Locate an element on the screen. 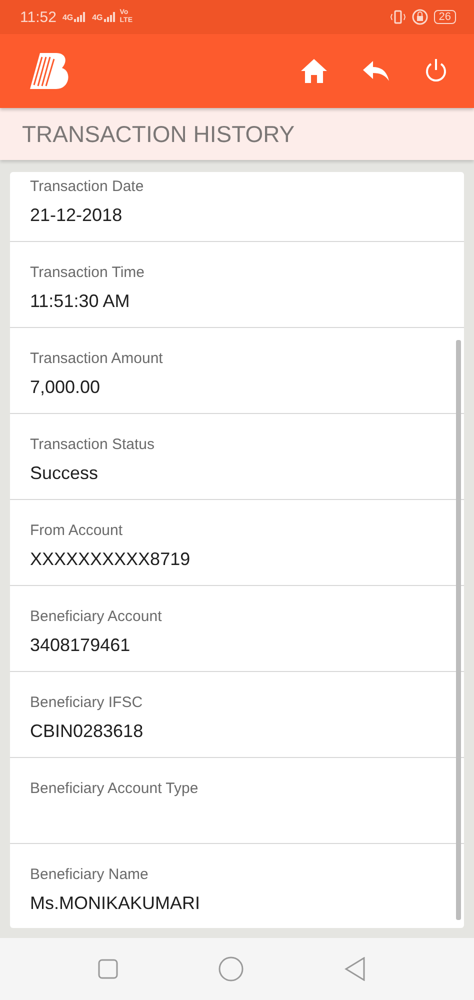 The image size is (474, 1000). logout-button is located at coordinates (436, 71).